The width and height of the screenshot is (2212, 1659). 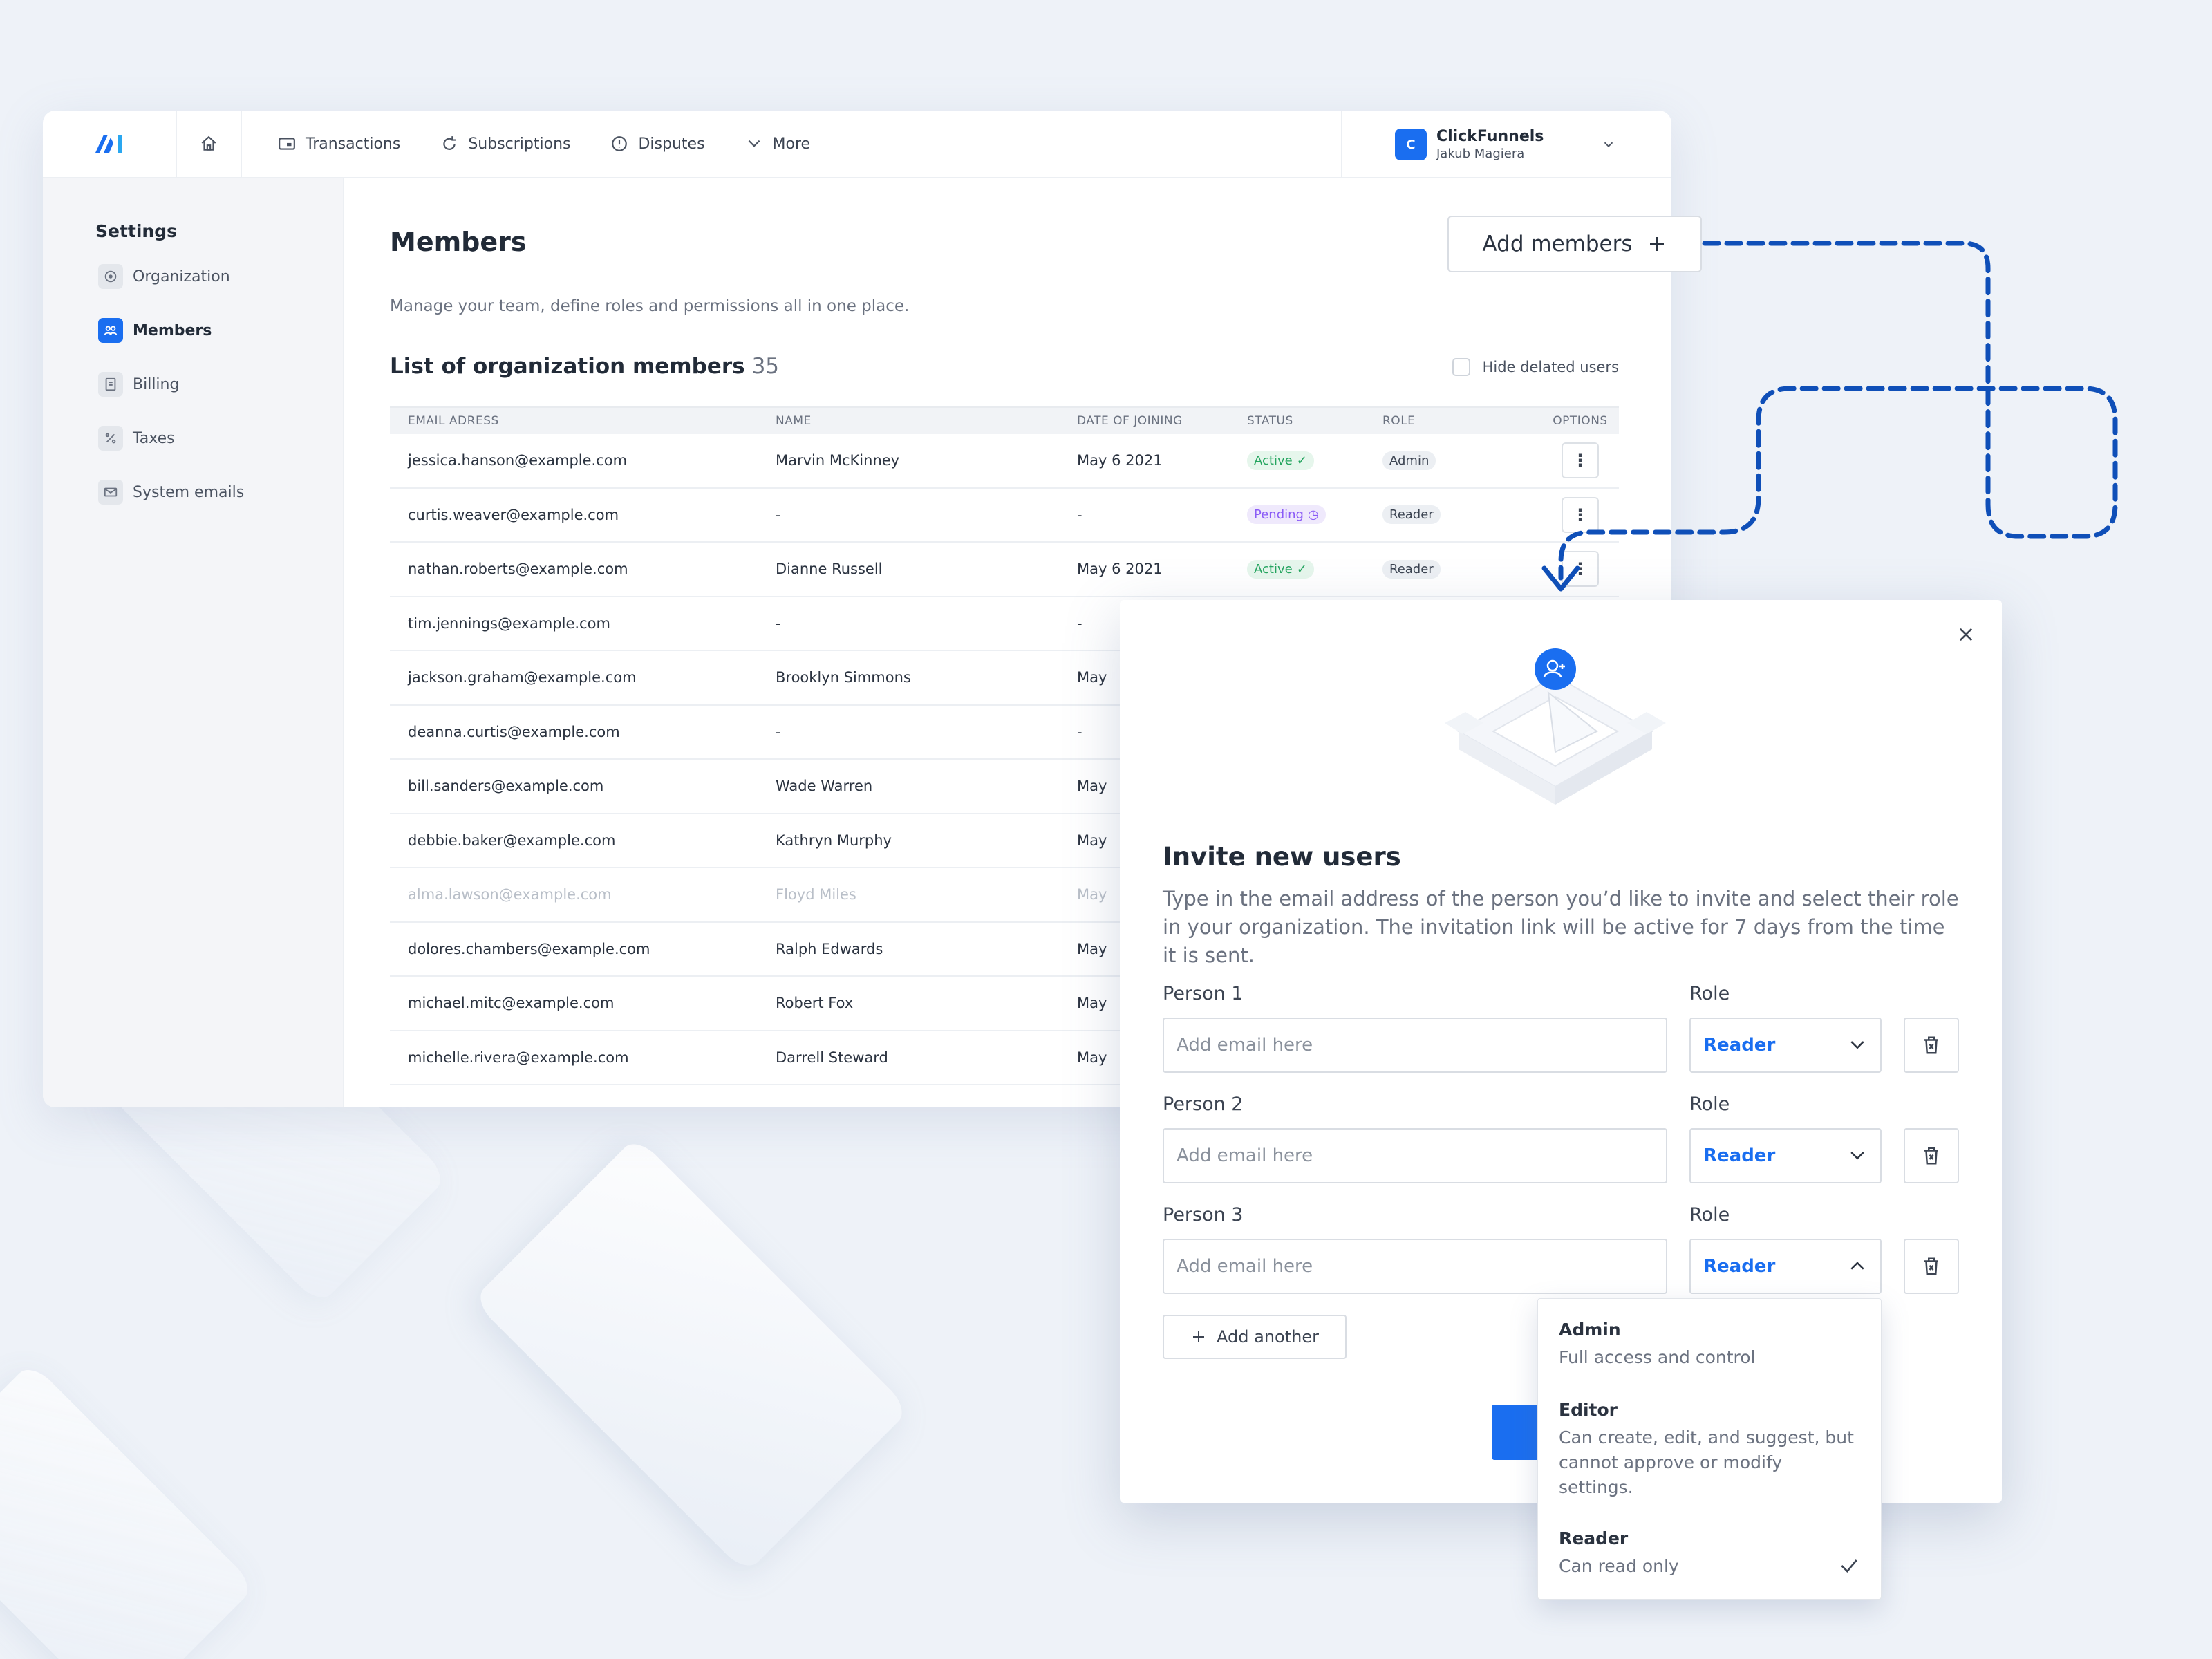 I want to click on organization-switcher: C ClickFunnels Jakub Magiera, so click(x=1506, y=144).